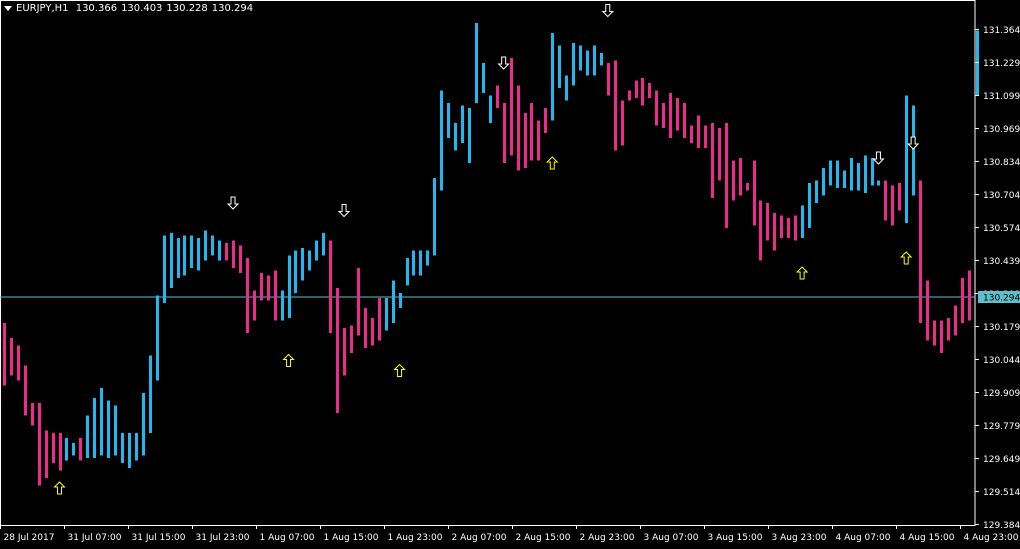 This screenshot has width=1020, height=549. What do you see at coordinates (1001, 361) in the screenshot?
I see `y-tick-label: 130.044` at bounding box center [1001, 361].